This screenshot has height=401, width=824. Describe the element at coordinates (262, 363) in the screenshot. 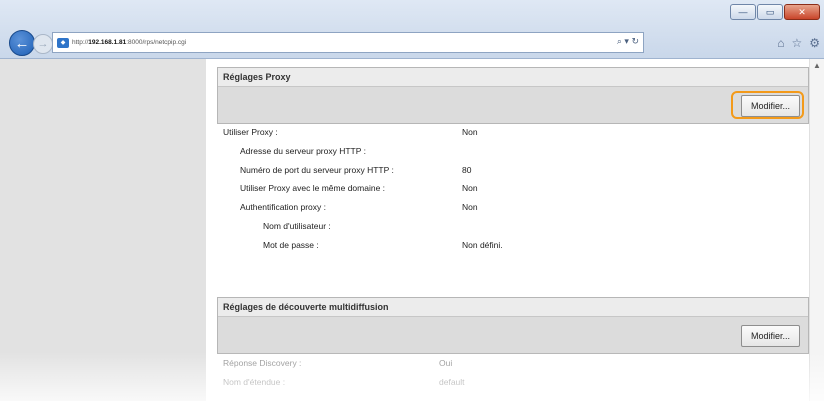

I see `setting-label: Réponse Discovery :` at that location.